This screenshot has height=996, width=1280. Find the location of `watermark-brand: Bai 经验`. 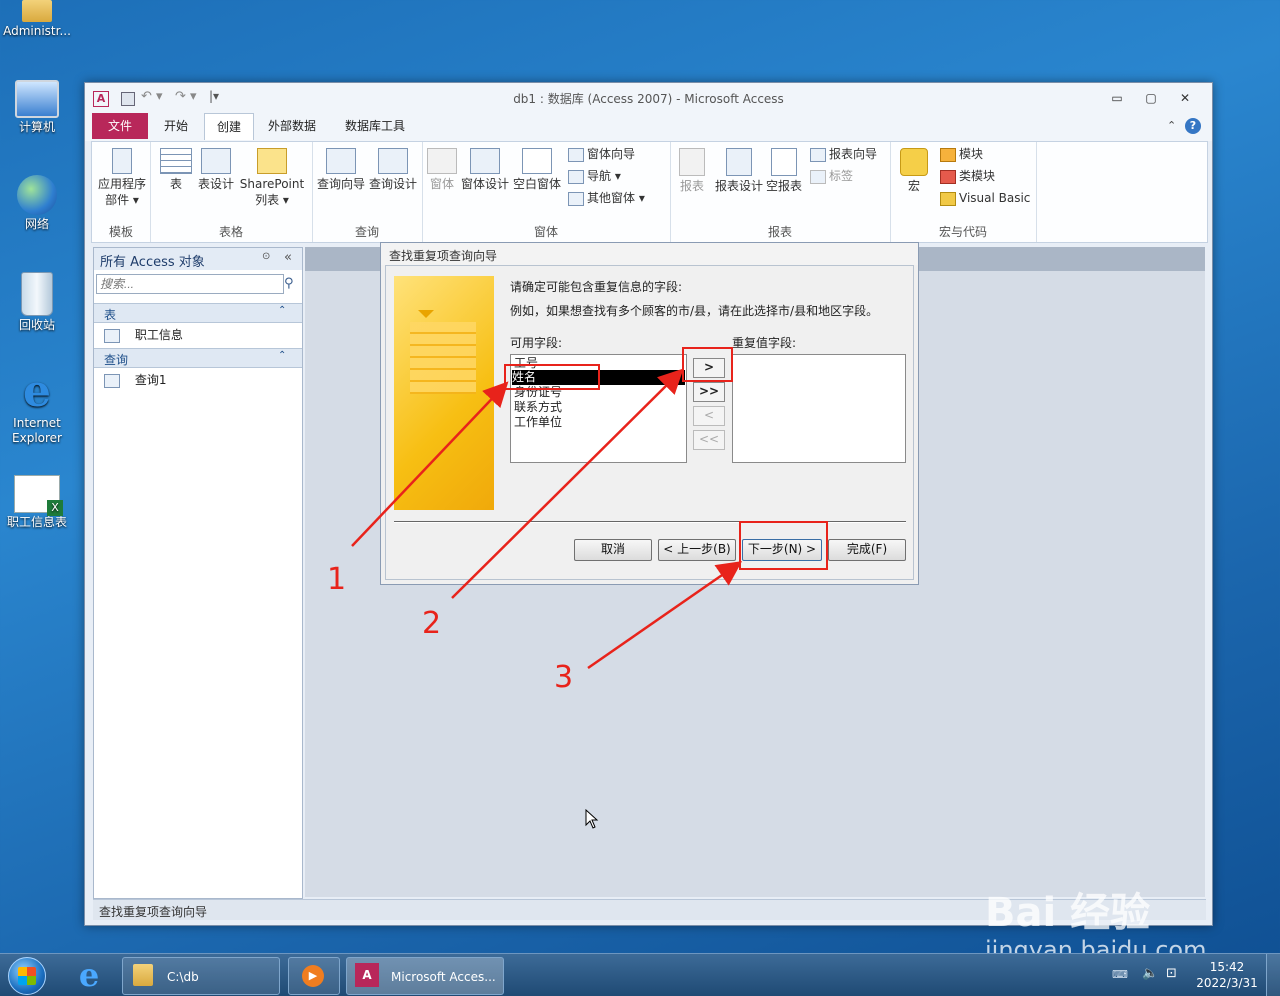

watermark-brand: Bai 经验 is located at coordinates (1068, 913).